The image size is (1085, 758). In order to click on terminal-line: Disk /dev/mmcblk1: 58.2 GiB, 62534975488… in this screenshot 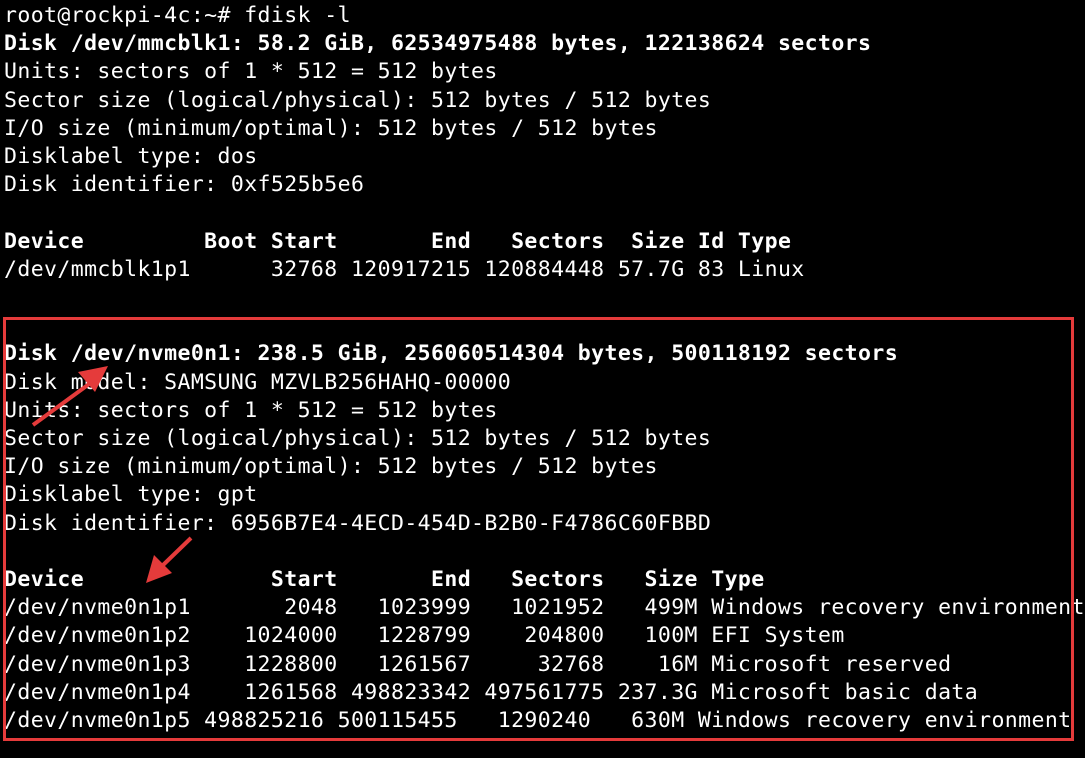, I will do `click(438, 44)`.